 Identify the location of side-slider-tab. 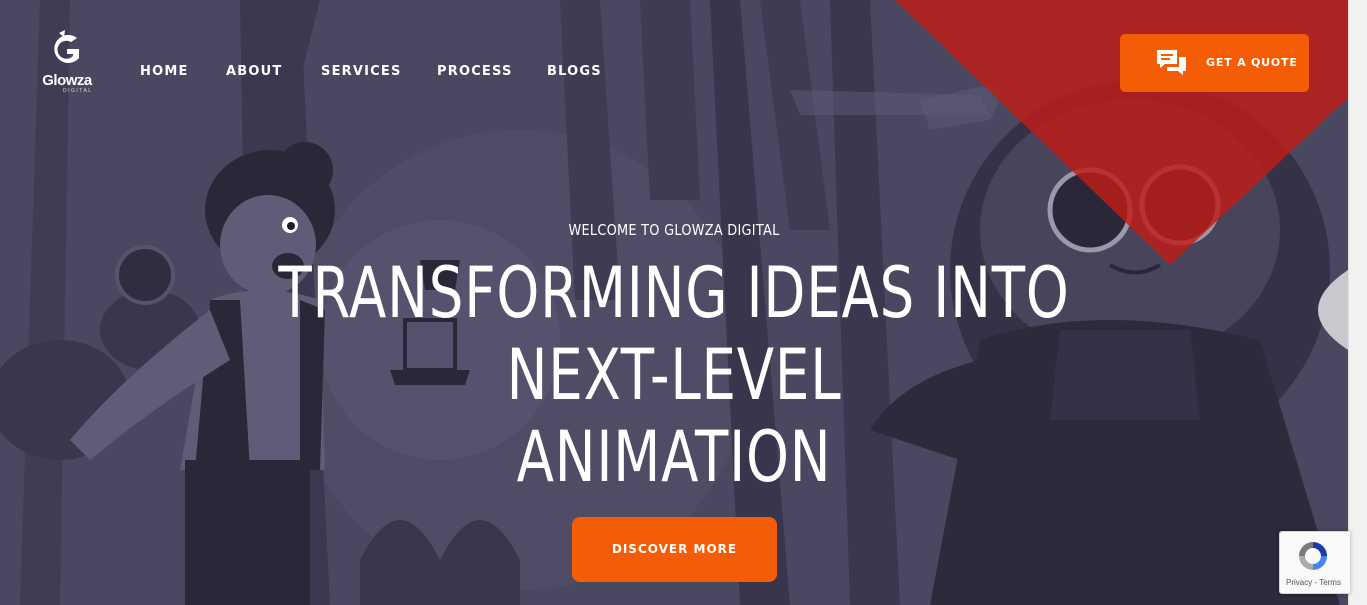
(1333, 310).